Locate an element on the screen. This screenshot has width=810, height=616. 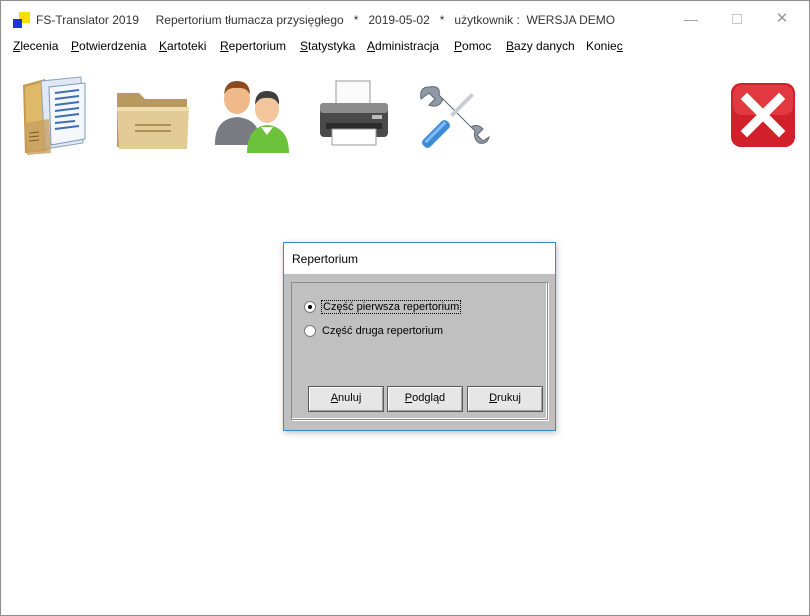
tools-icon is located at coordinates (455, 117).